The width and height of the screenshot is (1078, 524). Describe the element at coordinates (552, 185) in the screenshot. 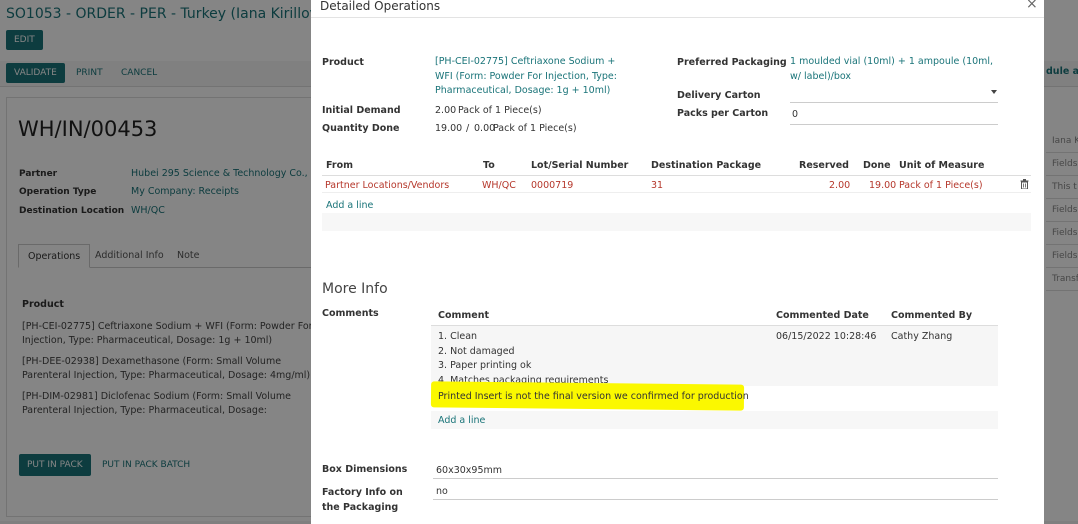

I see `cell-lot: 0000719` at that location.